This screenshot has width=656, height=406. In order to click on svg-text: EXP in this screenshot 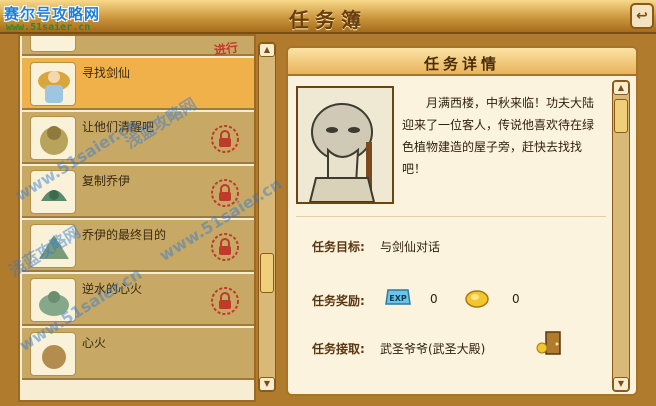, I will do `click(398, 298)`.